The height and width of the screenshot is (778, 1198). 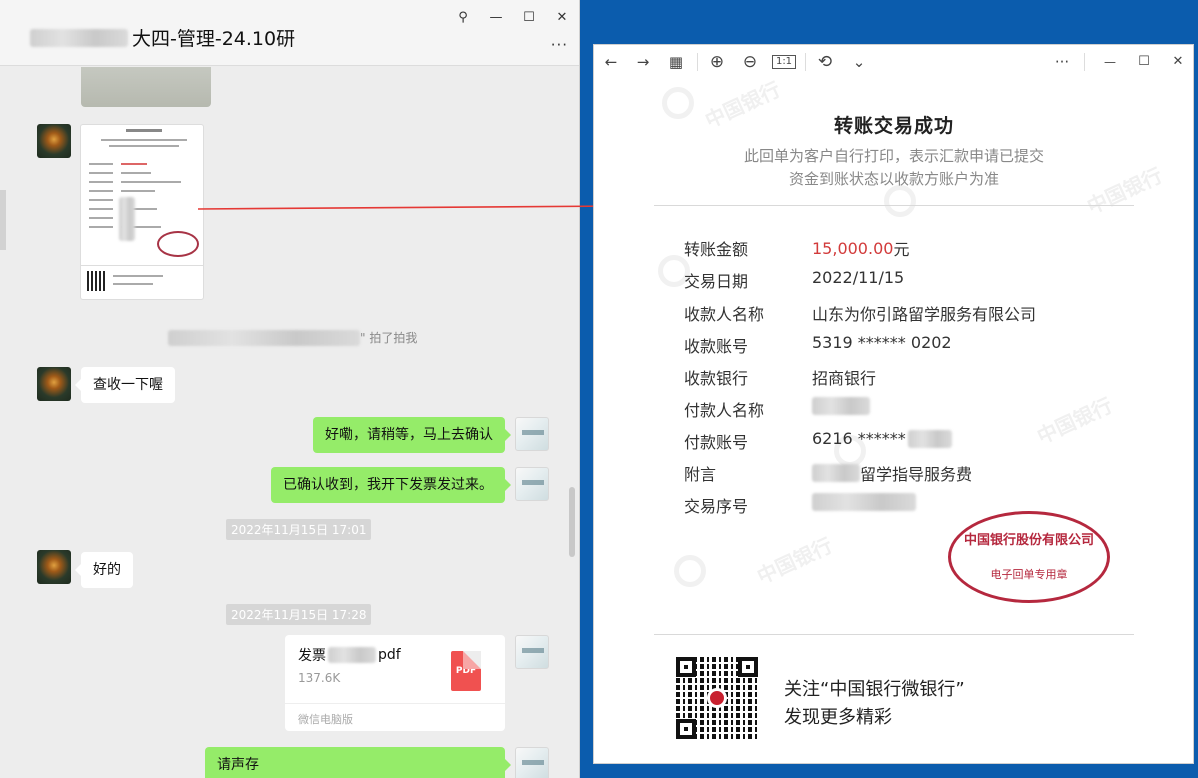 I want to click on receipt-row-memo: 附言 留学指导服务费, so click(x=828, y=474).